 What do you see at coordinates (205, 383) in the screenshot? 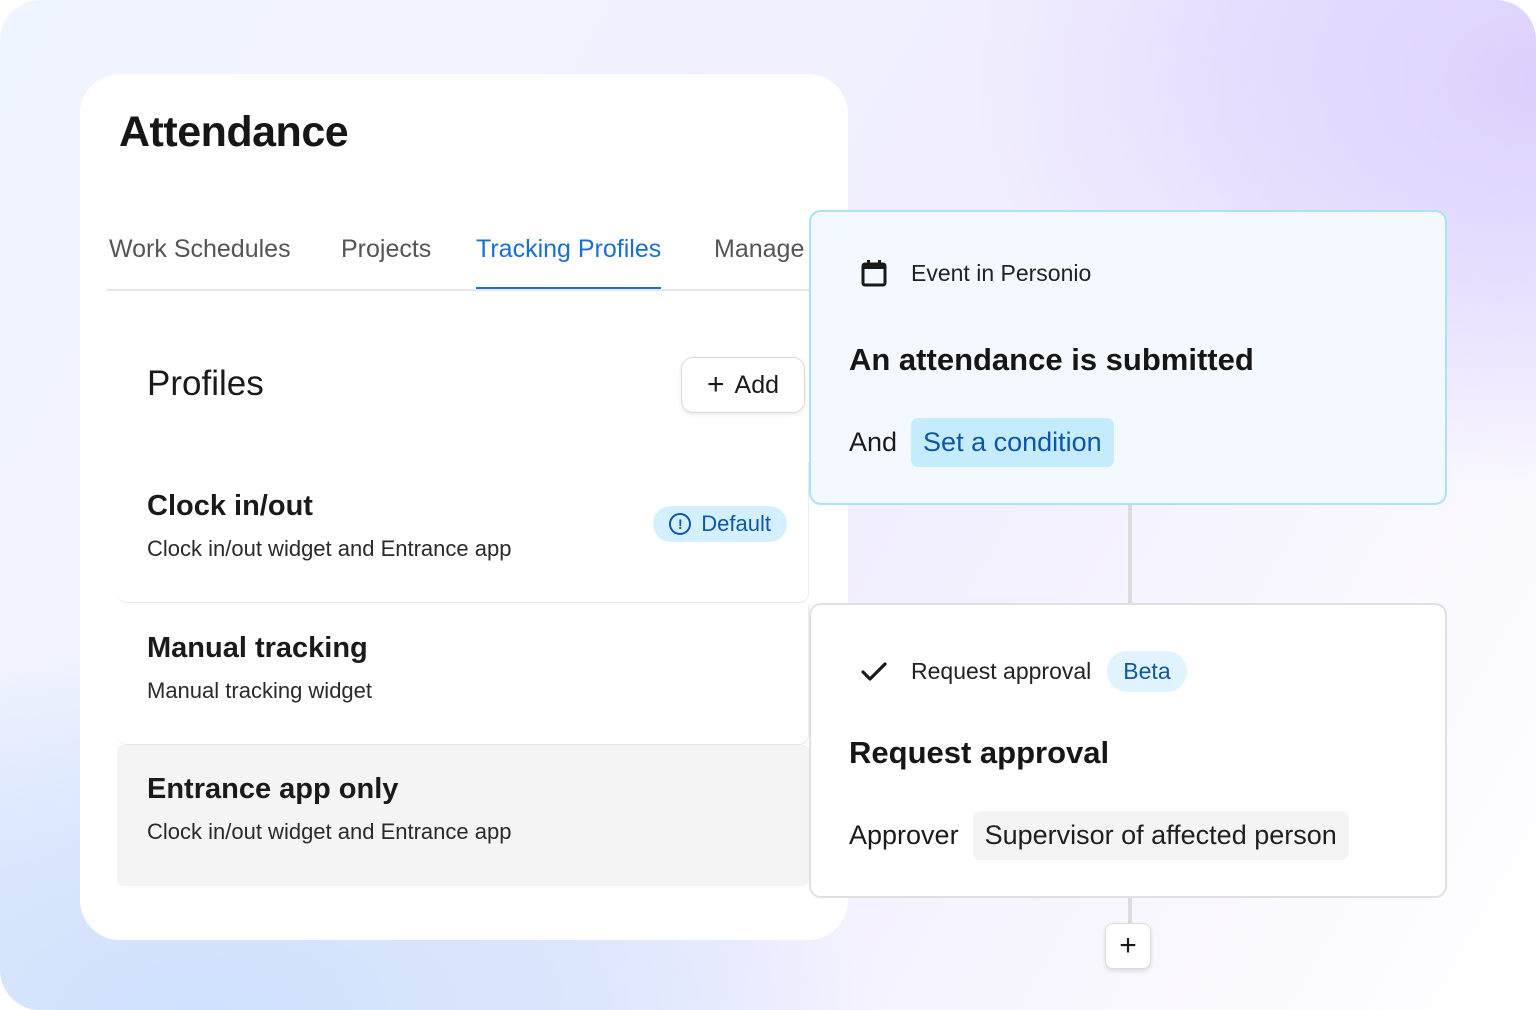
I see `section-title: Profiles` at bounding box center [205, 383].